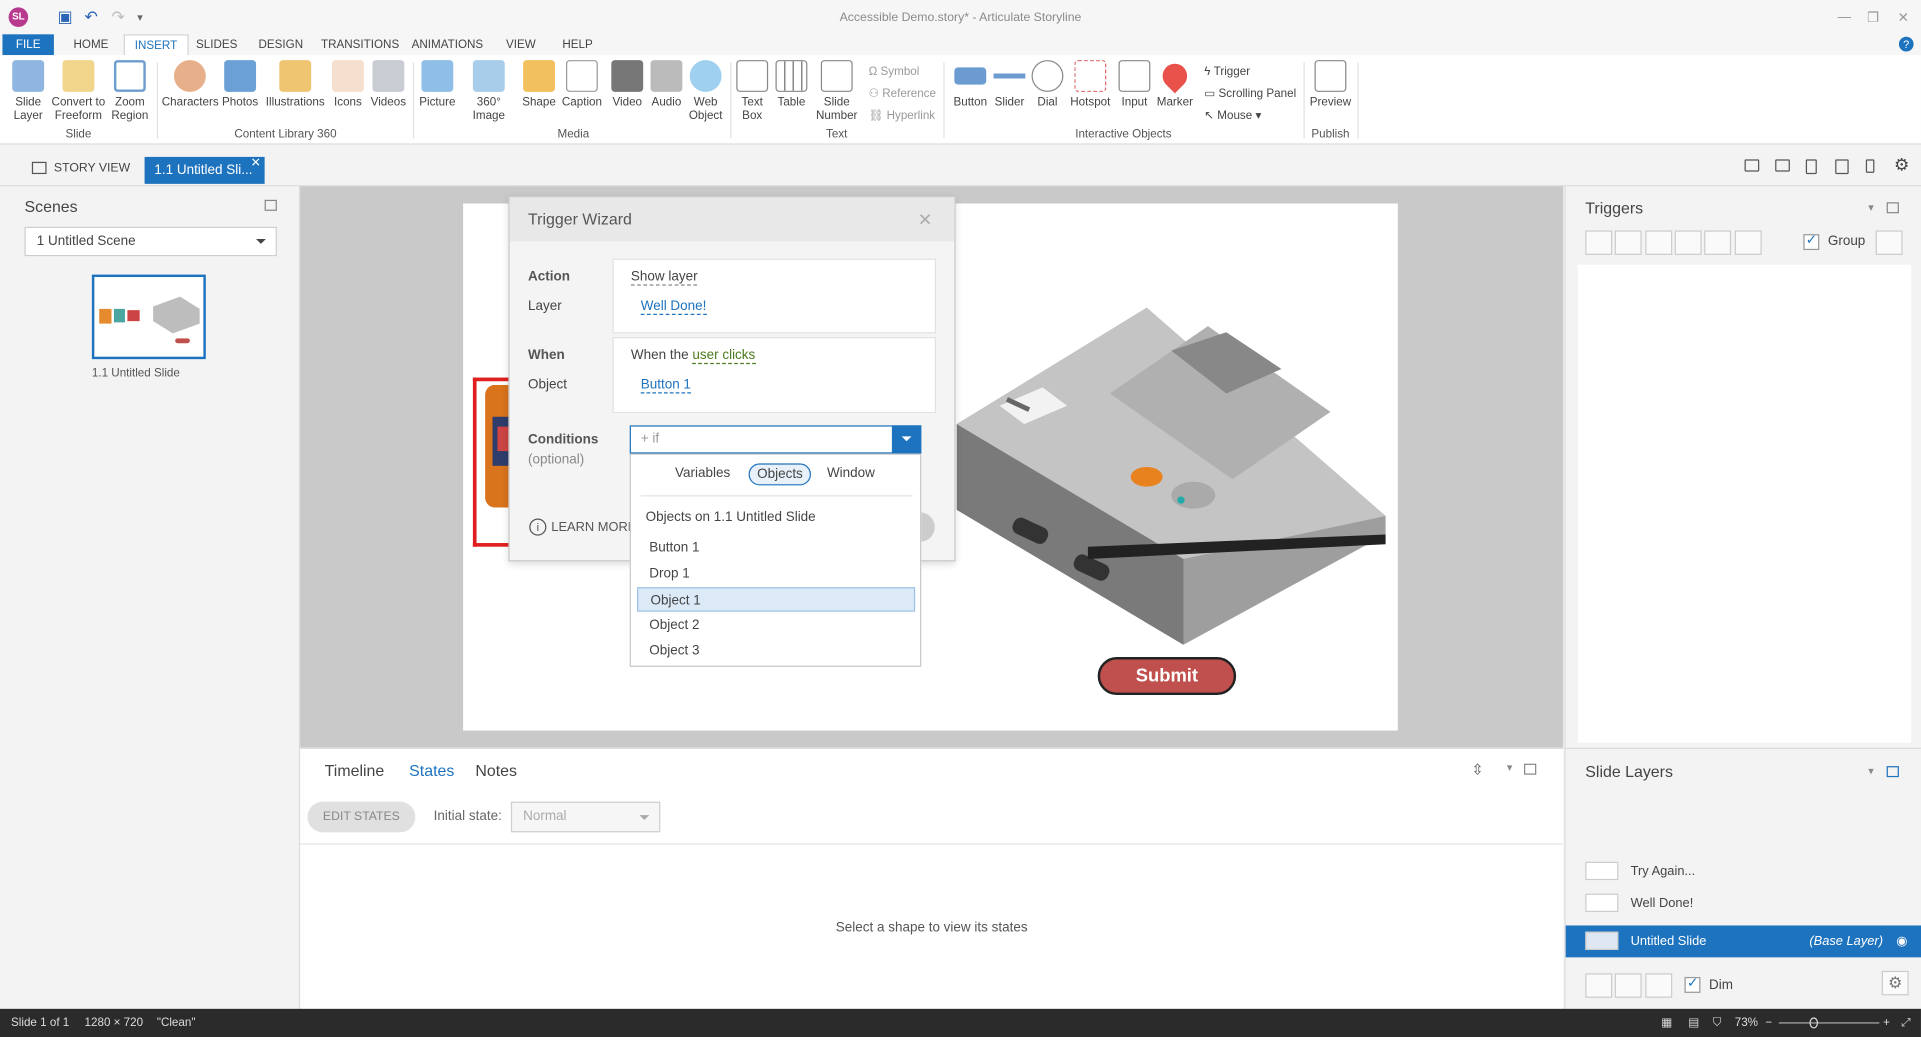  What do you see at coordinates (902, 93) in the screenshot?
I see `reference-button: ⚇ Reference` at bounding box center [902, 93].